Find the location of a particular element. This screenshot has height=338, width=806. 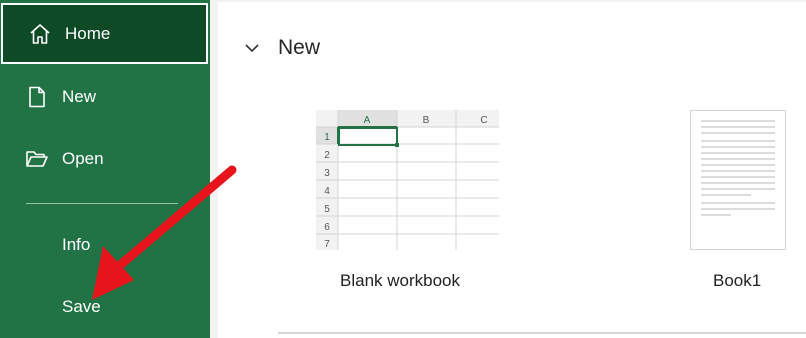

column-header: A is located at coordinates (367, 120).